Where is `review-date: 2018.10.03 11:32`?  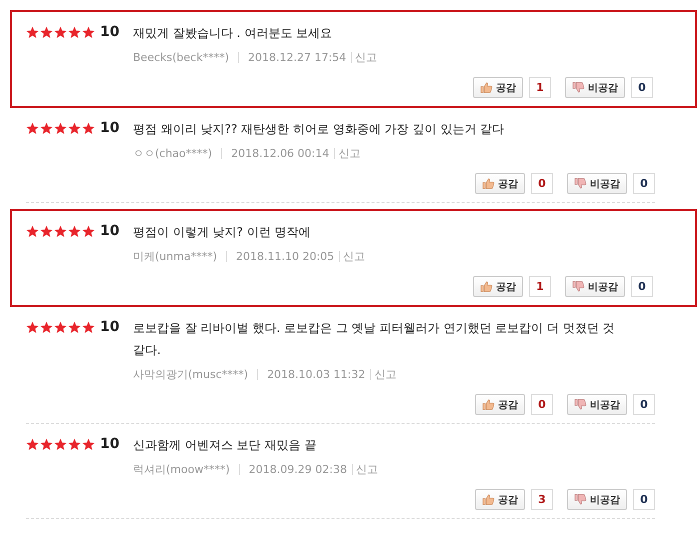 review-date: 2018.10.03 11:32 is located at coordinates (316, 374).